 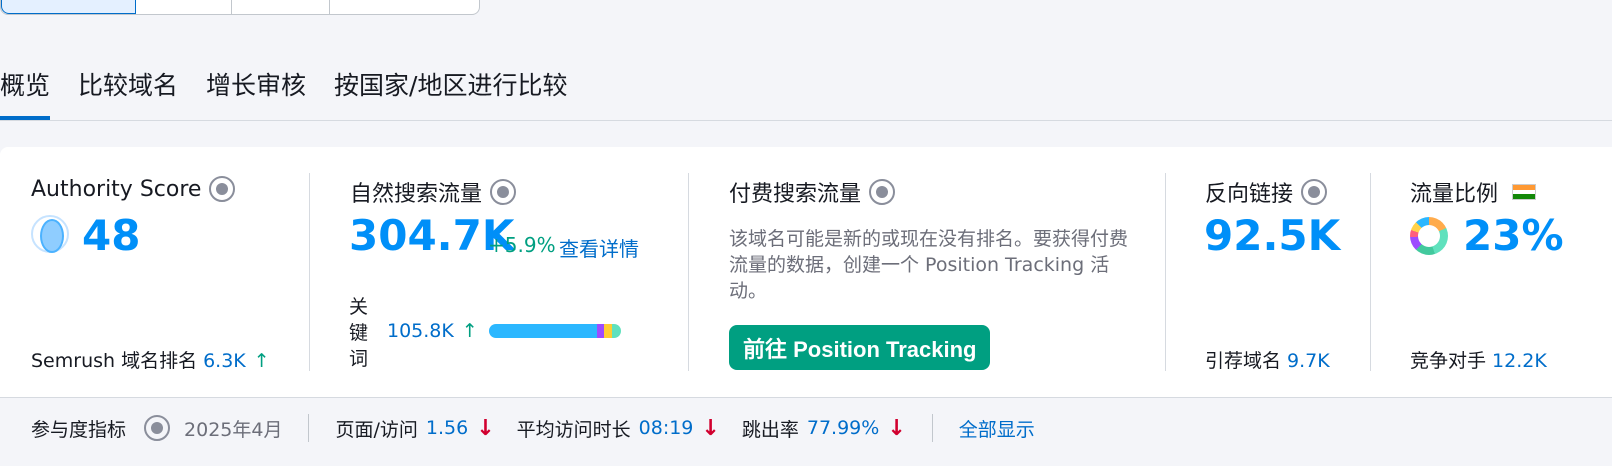 I want to click on view-details-link: 查看详情, so click(x=599, y=247).